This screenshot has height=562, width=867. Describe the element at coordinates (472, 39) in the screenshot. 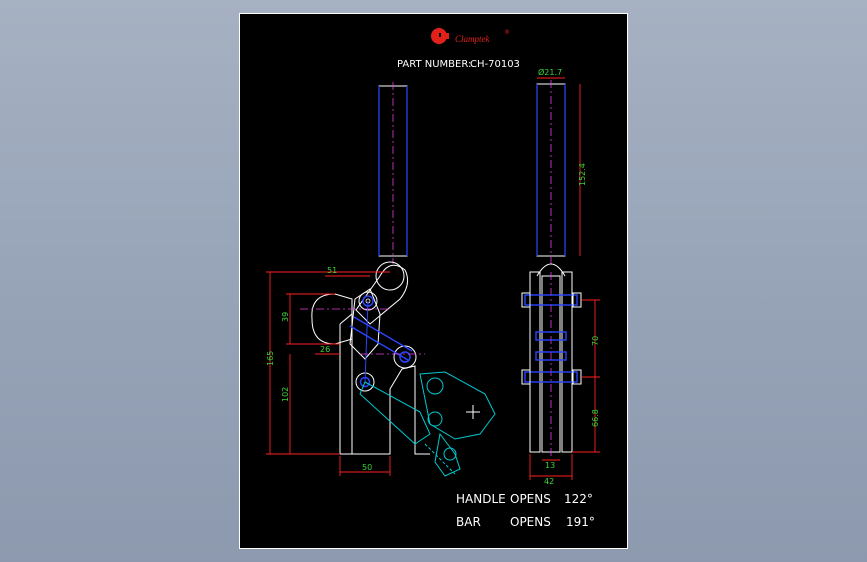

I see `brand-name: Clamptek` at that location.